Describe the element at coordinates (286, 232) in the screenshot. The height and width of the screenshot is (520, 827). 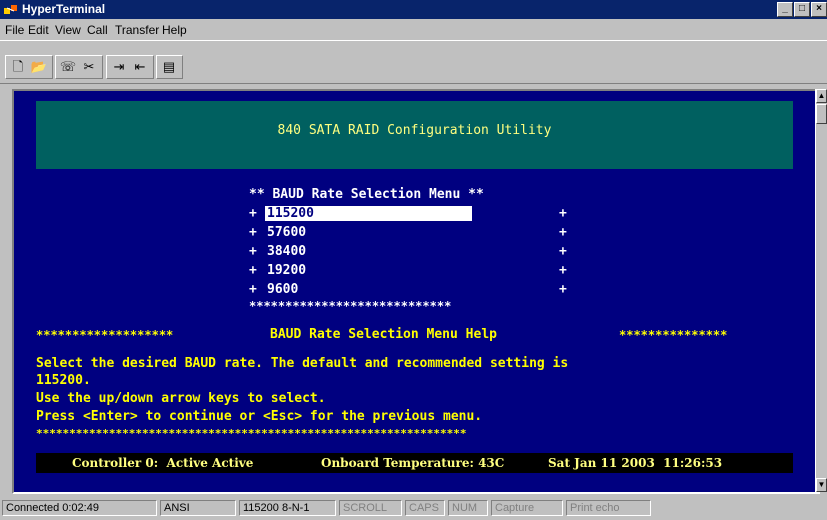
I see `baud-option-57600: 57600` at that location.